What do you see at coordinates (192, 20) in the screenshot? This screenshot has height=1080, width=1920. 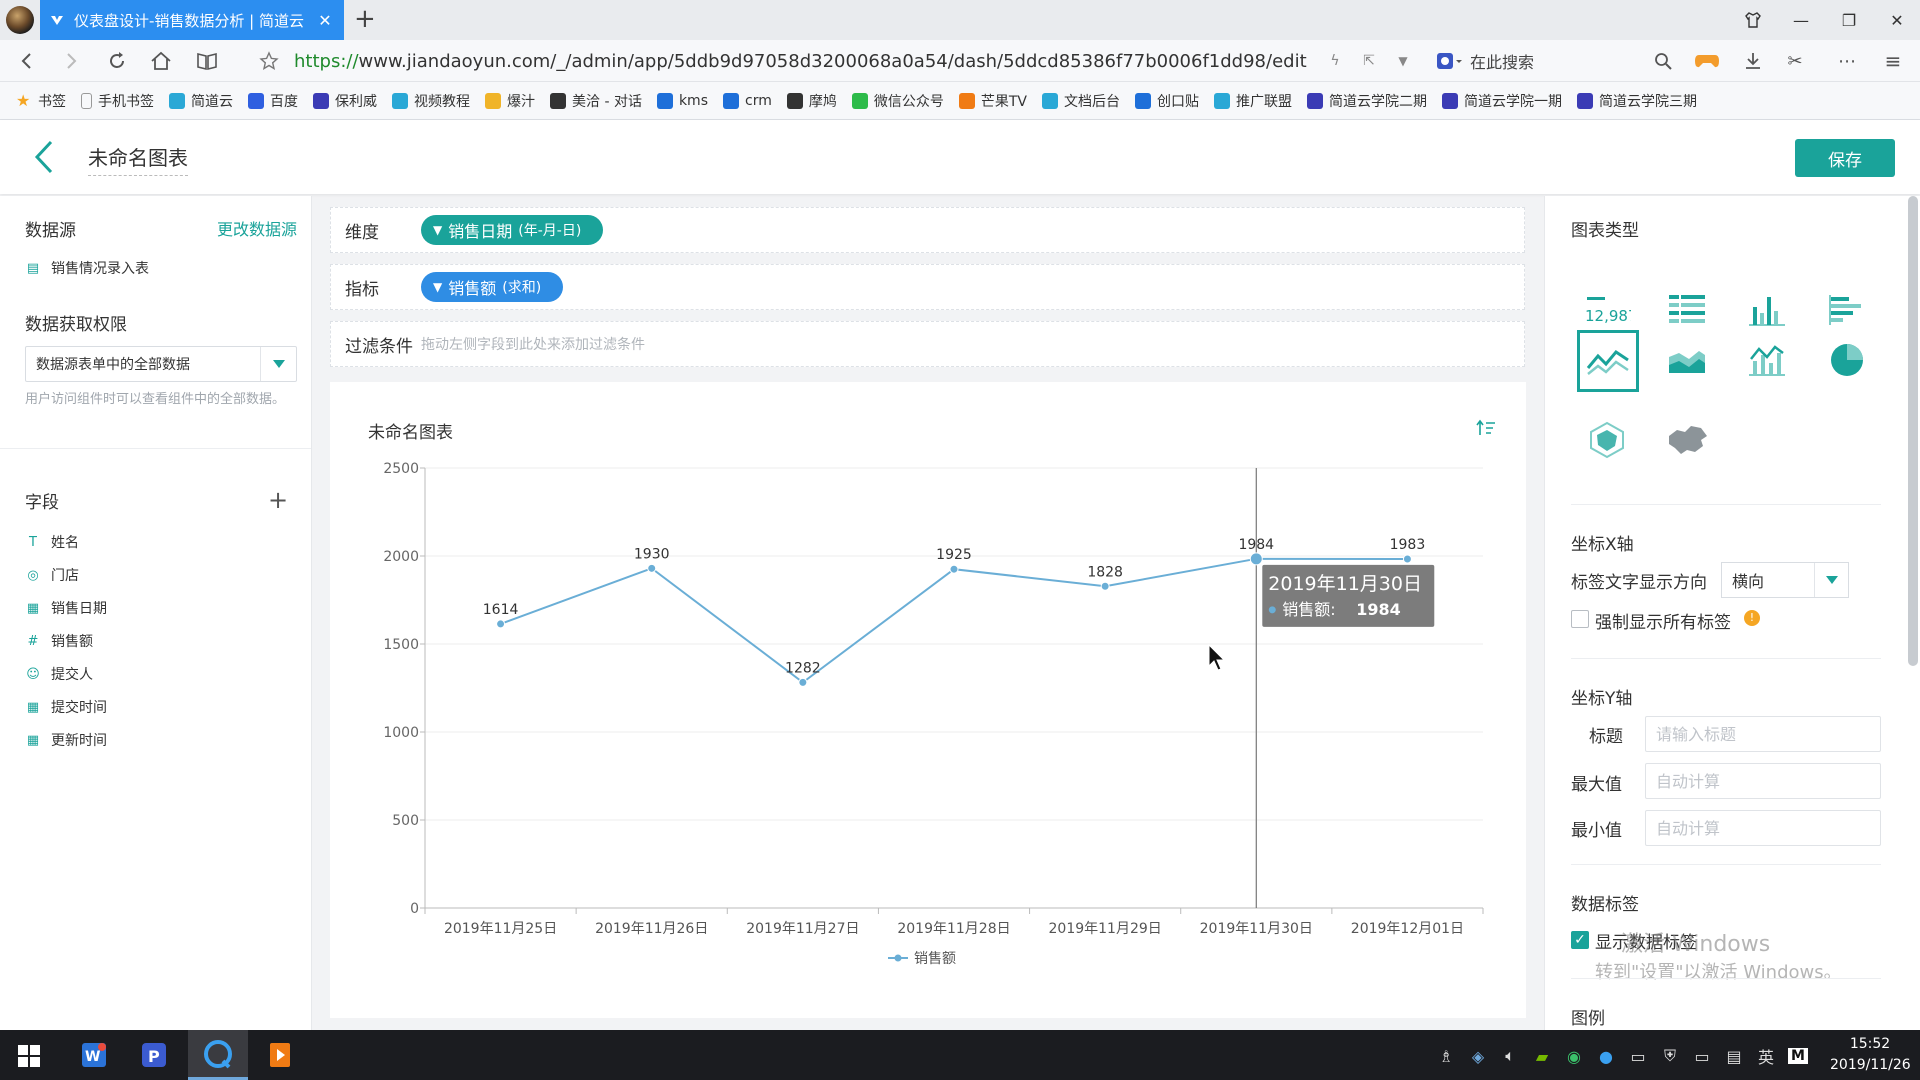 I see `browser-tab-active: 仪表盘设计-销售数据分析 | 简道云 ✕` at bounding box center [192, 20].